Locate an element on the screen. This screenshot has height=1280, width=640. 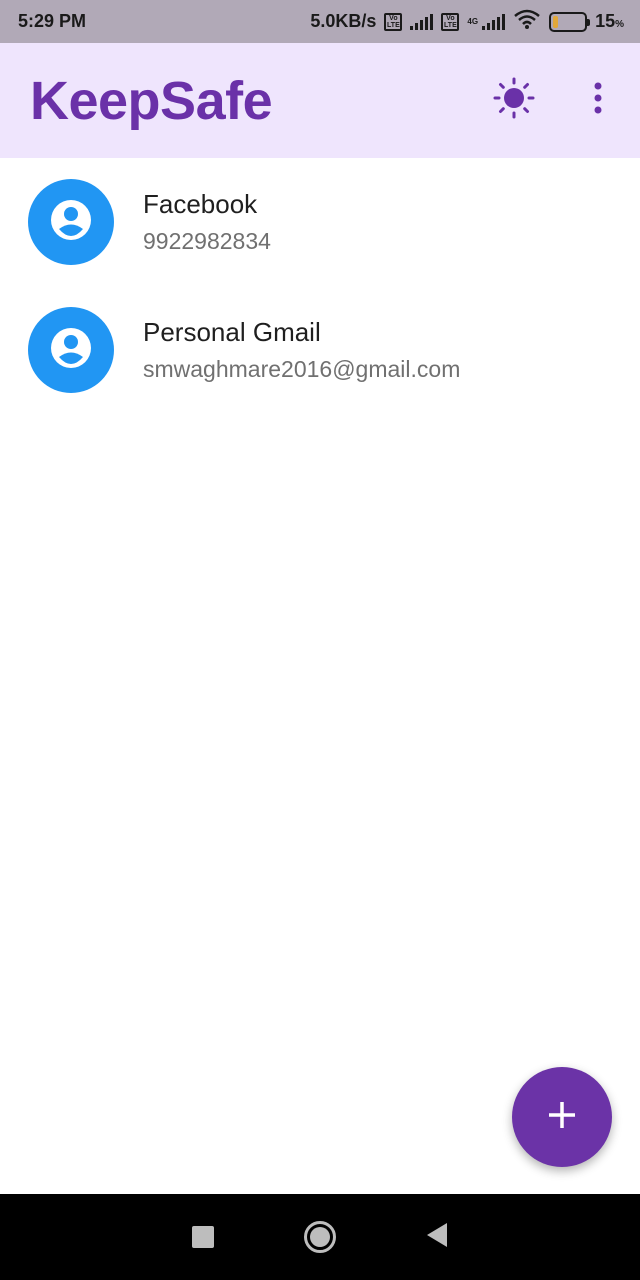
status-bar: 5:29 PM 5.0KB/s Vo LTE Vo LTE 4G 15% is located at coordinates (320, 21).